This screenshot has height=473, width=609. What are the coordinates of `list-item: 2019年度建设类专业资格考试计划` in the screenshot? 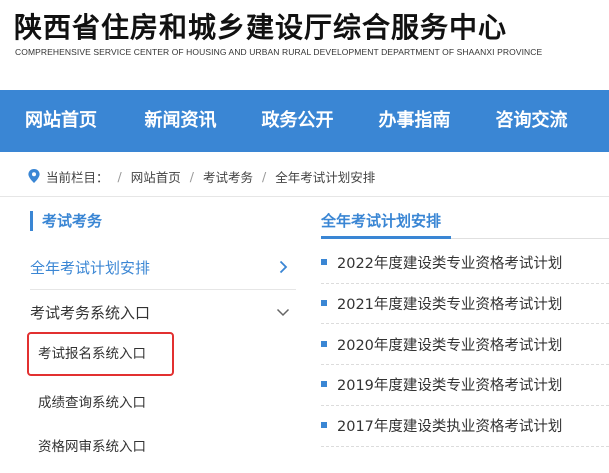 It's located at (465, 384).